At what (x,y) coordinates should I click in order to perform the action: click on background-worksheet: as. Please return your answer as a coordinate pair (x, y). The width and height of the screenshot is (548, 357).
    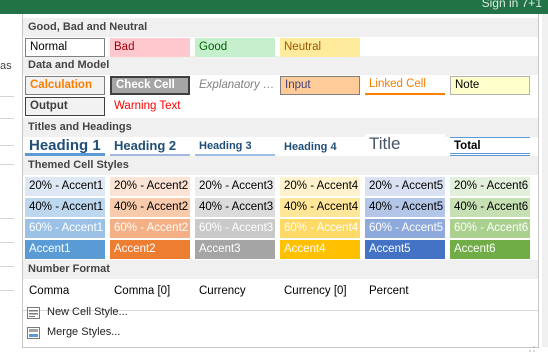
    Looking at the image, I should click on (11, 180).